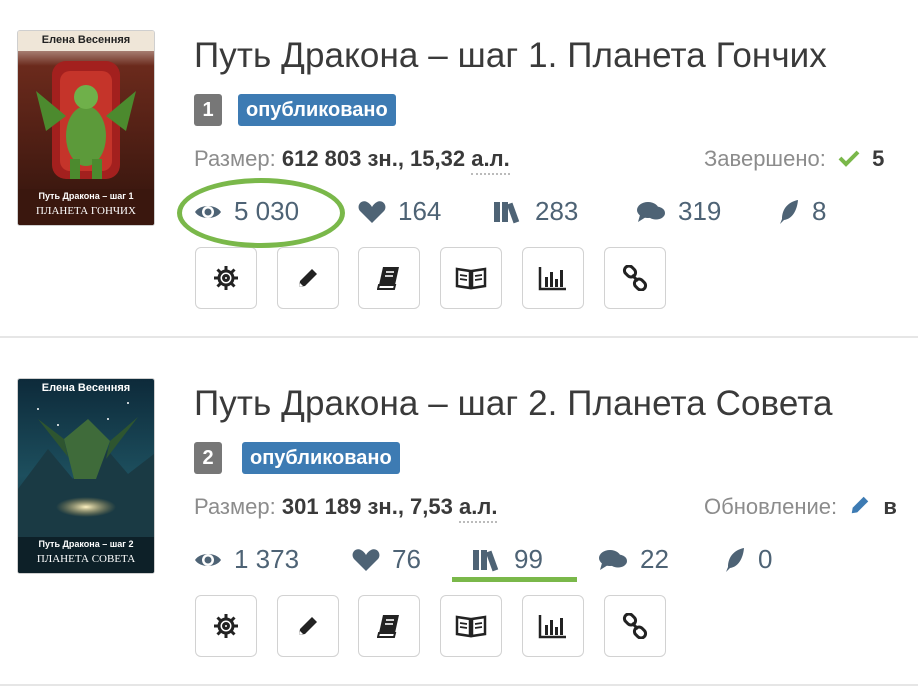 The height and width of the screenshot is (688, 918). Describe the element at coordinates (208, 110) in the screenshot. I see `book-number-badge: 1` at that location.